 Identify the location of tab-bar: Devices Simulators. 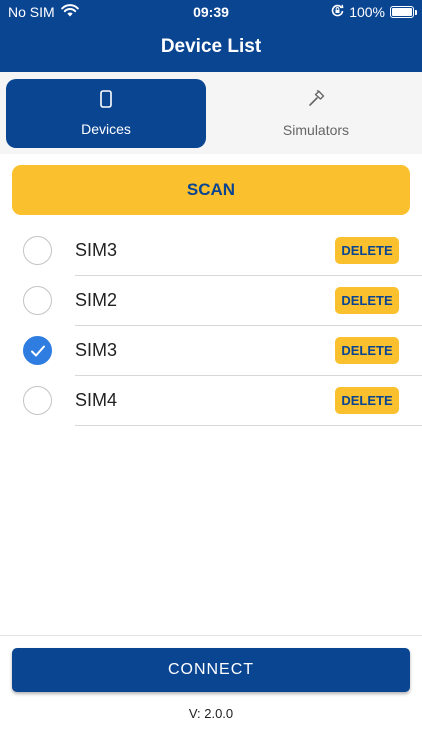
(211, 113).